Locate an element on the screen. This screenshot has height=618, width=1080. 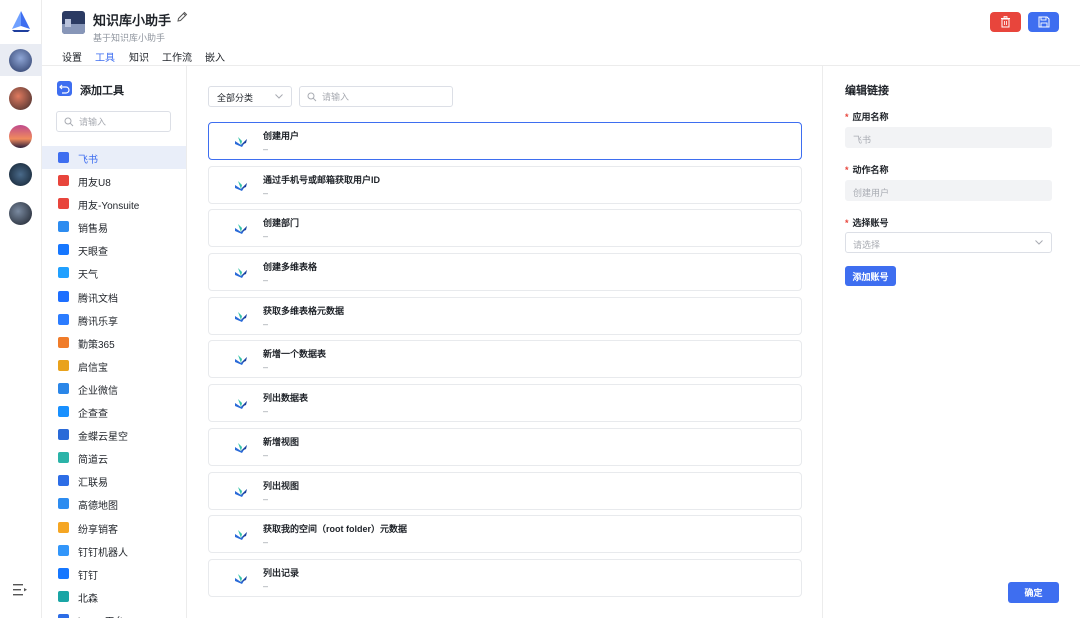
tool-item: 企业微信 is located at coordinates (114, 388).